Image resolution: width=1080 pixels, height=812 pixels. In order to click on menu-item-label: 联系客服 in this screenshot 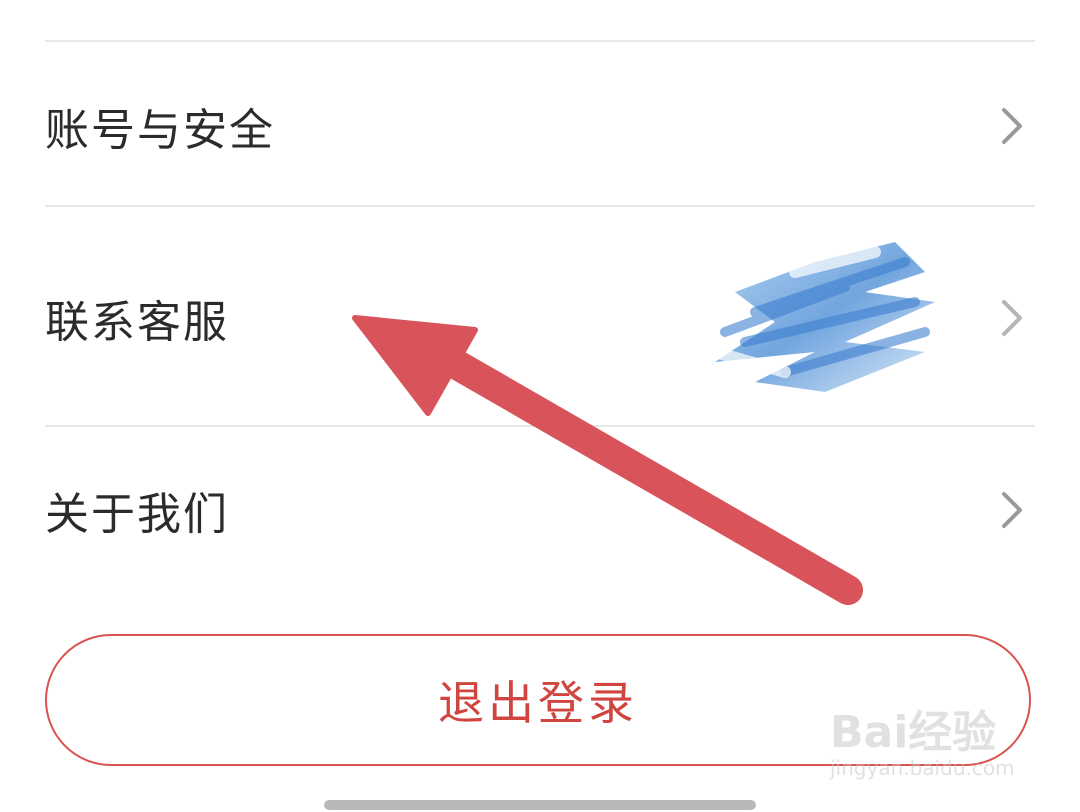, I will do `click(137, 322)`.